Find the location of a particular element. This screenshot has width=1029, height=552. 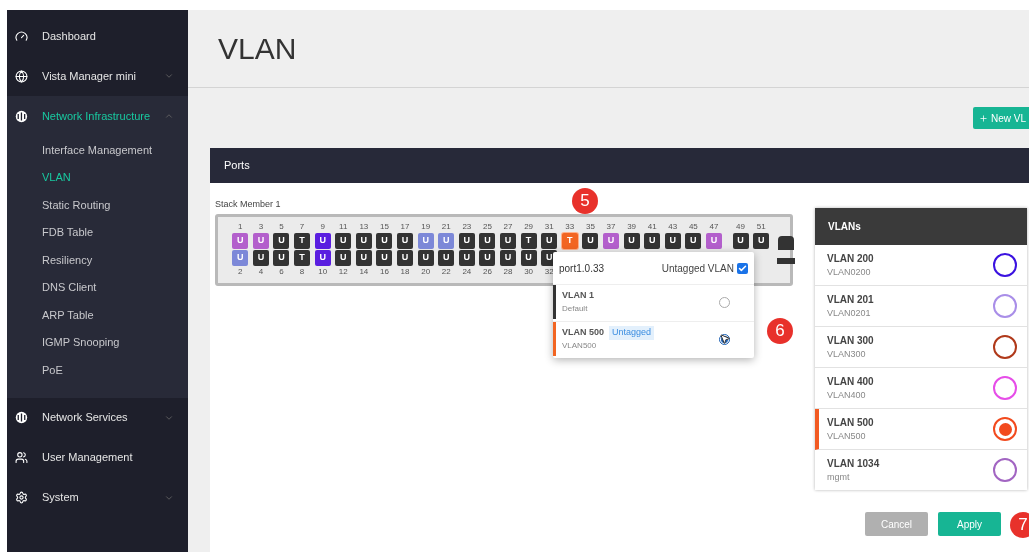

vlan-name: VLAN 200 is located at coordinates (851, 258).